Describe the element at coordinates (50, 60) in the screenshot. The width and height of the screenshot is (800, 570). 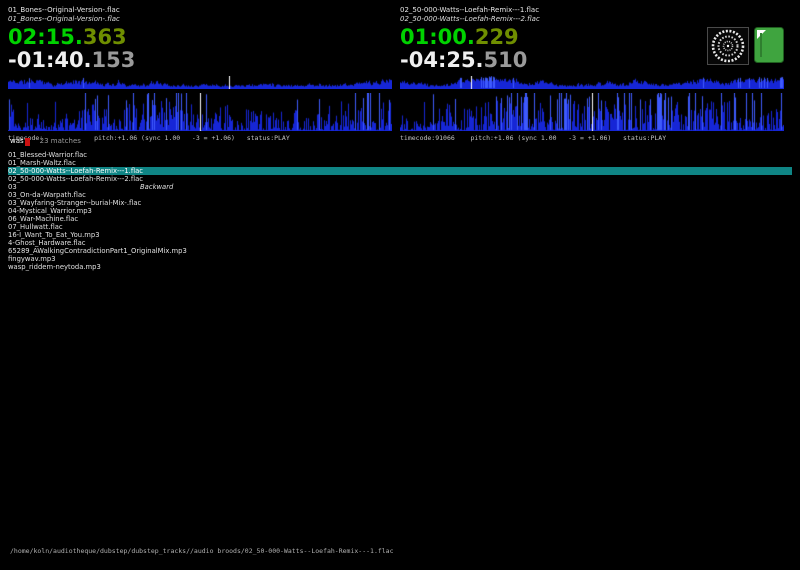
I see `remain-main: -01:40.` at that location.